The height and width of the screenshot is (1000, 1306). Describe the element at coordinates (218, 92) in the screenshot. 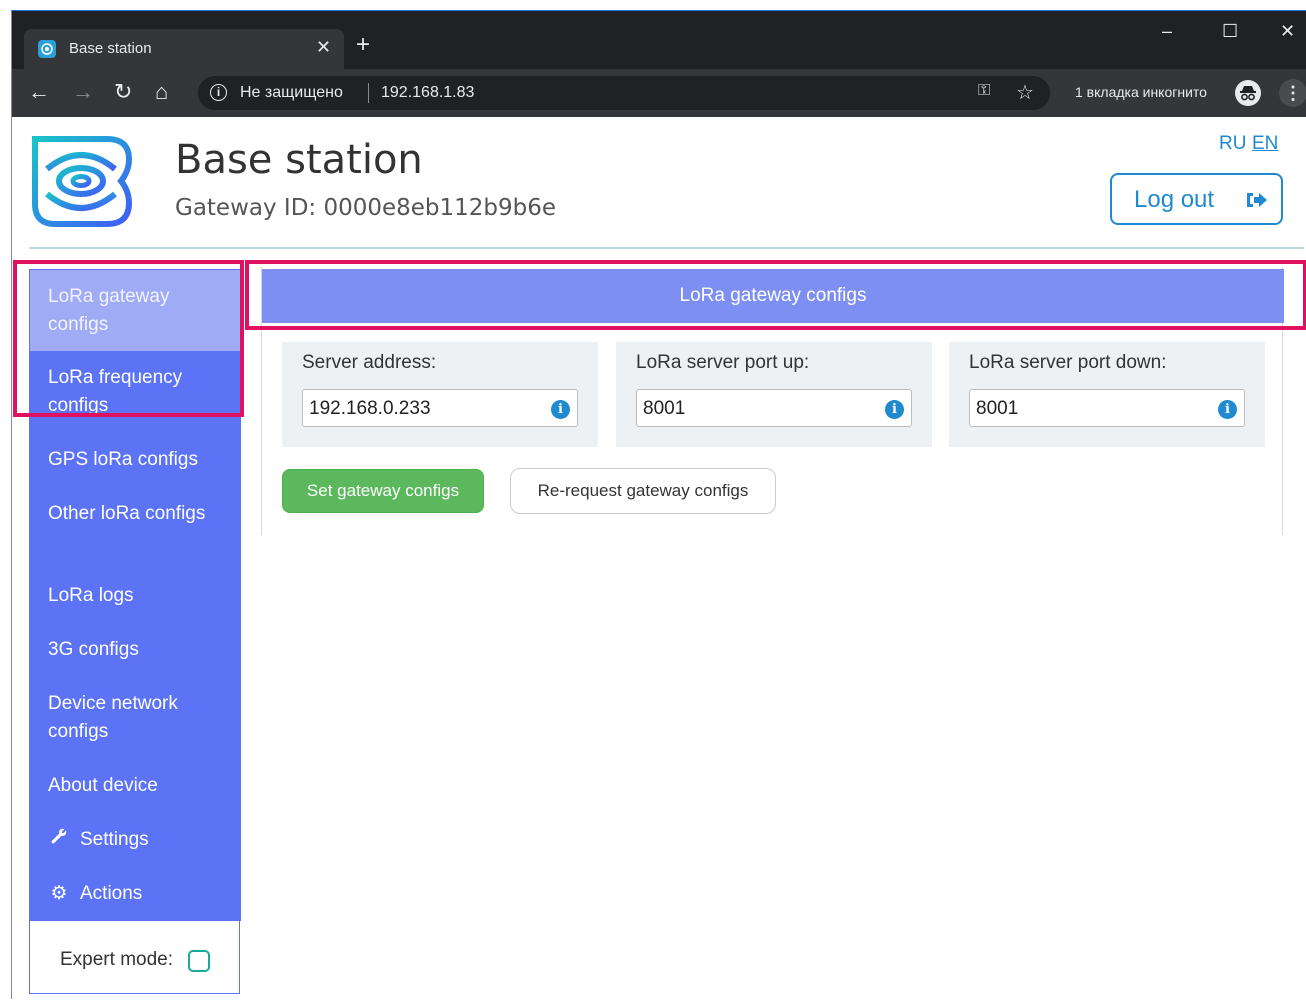

I see `site-info-icon: i` at that location.